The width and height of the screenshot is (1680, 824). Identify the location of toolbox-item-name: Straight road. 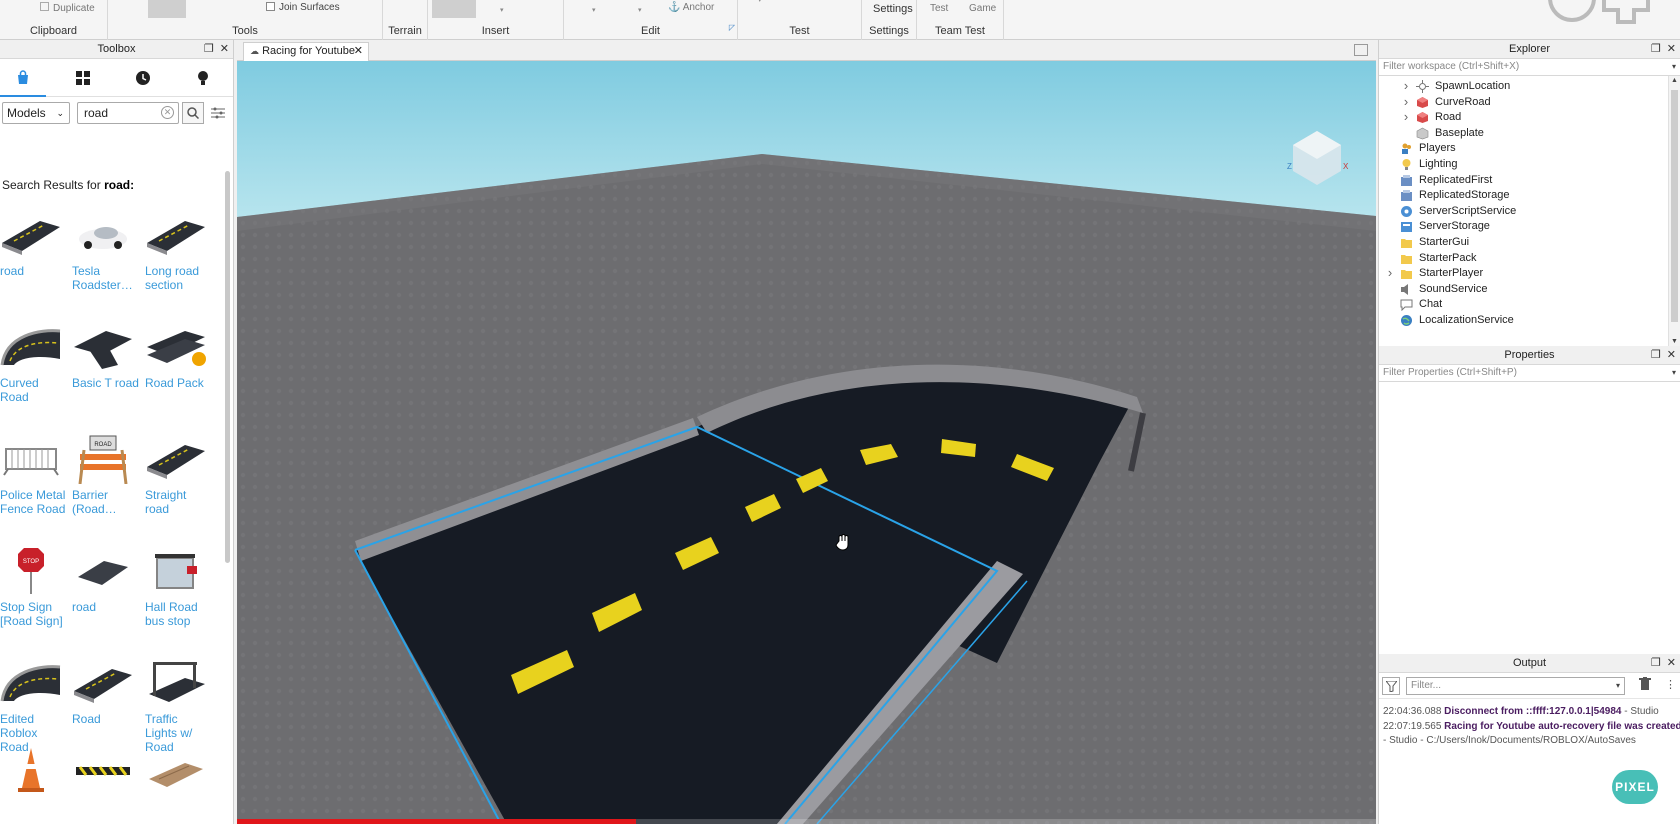
(179, 502).